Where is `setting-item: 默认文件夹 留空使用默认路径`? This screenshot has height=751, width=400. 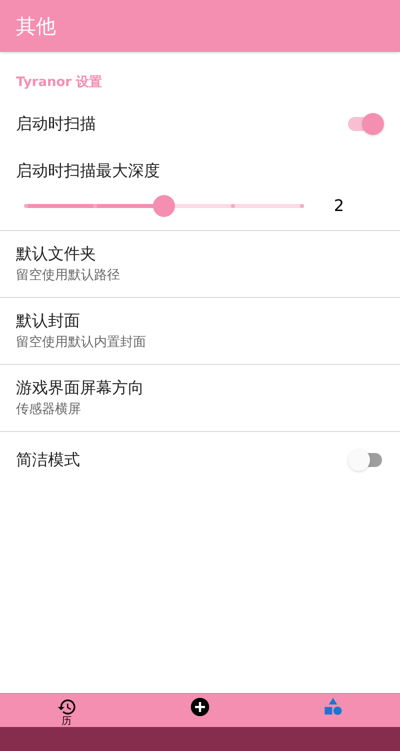
setting-item: 默认文件夹 留空使用默认路径 is located at coordinates (200, 264).